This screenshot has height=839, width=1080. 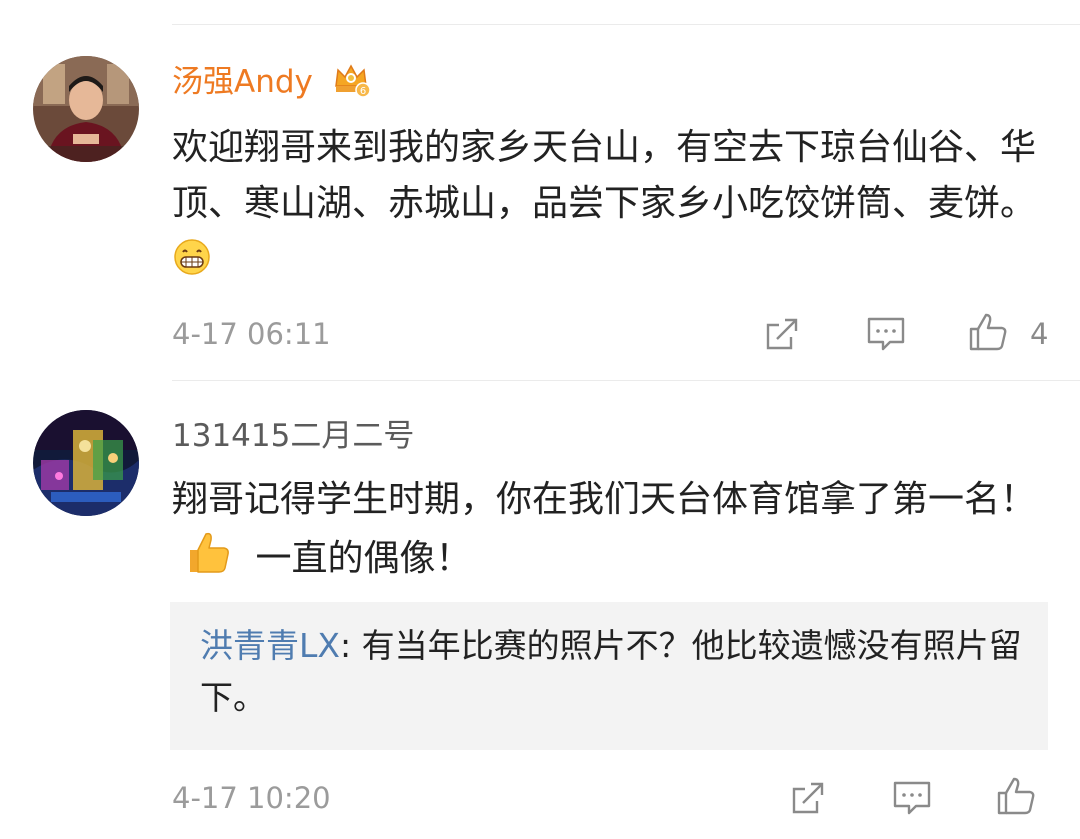 What do you see at coordinates (351, 79) in the screenshot?
I see `vip-crown-badge-icon: 6` at bounding box center [351, 79].